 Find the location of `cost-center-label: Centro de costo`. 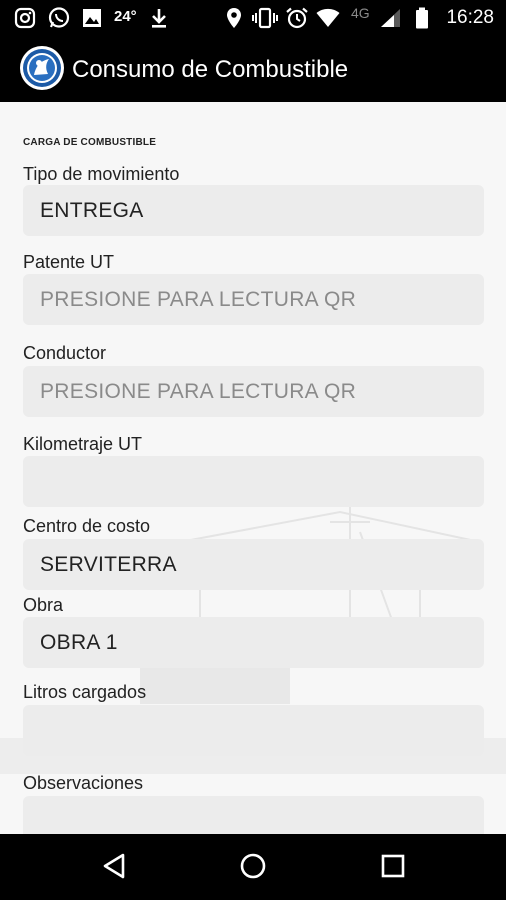

cost-center-label: Centro de costo is located at coordinates (87, 526).